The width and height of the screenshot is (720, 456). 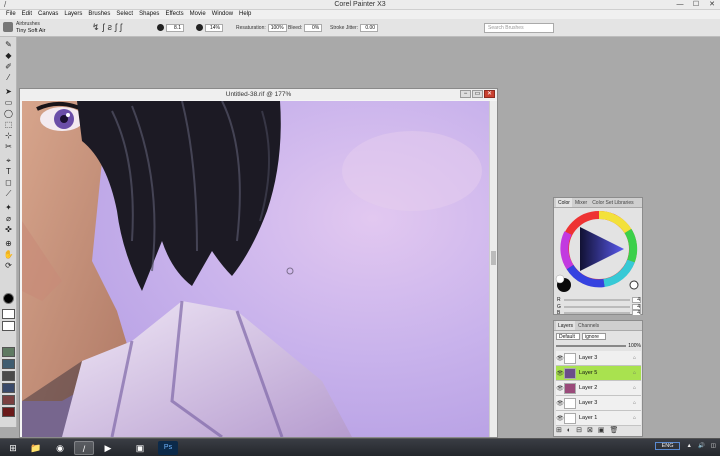 What do you see at coordinates (245, 14) in the screenshot?
I see `menu-help: Help` at bounding box center [245, 14].